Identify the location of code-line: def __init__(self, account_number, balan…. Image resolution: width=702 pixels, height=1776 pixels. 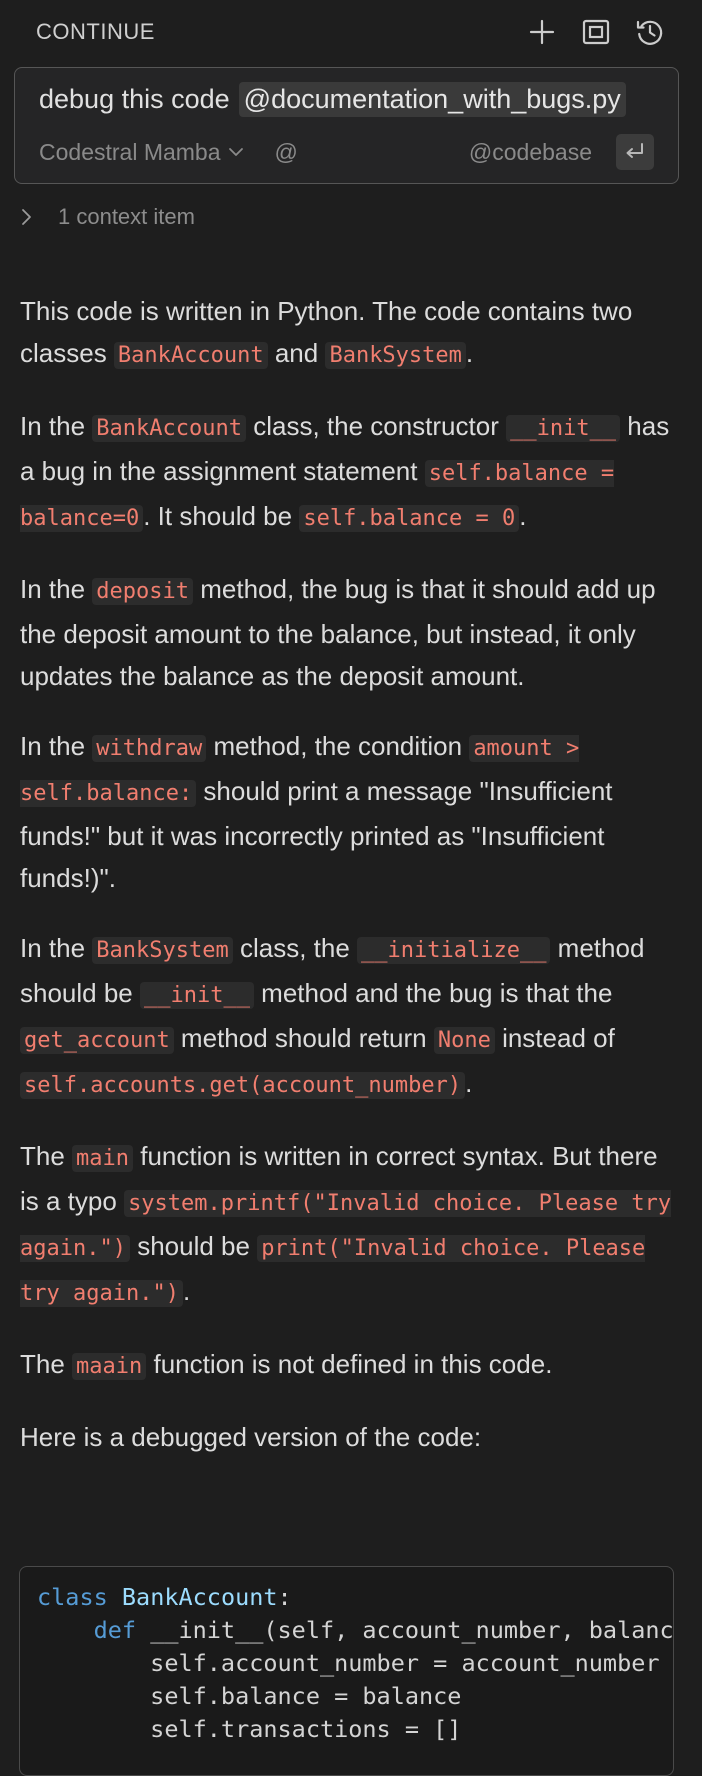
(355, 1630).